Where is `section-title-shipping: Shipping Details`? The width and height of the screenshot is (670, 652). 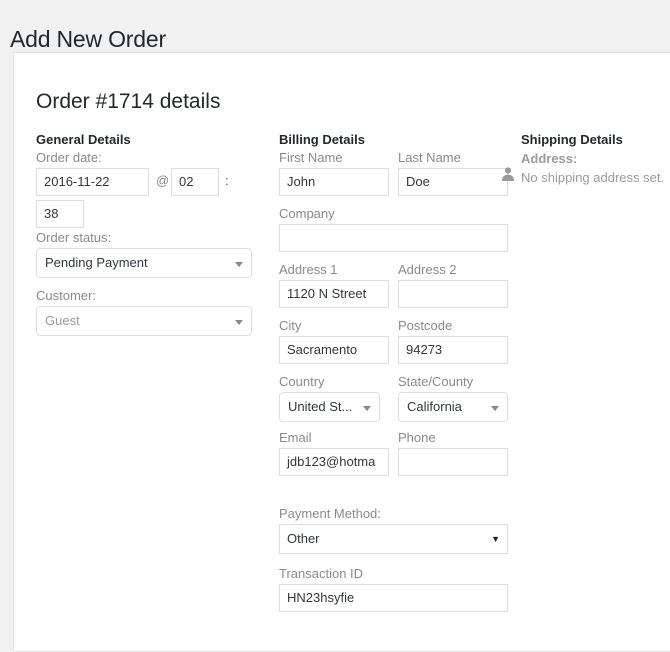
section-title-shipping: Shipping Details is located at coordinates (572, 139).